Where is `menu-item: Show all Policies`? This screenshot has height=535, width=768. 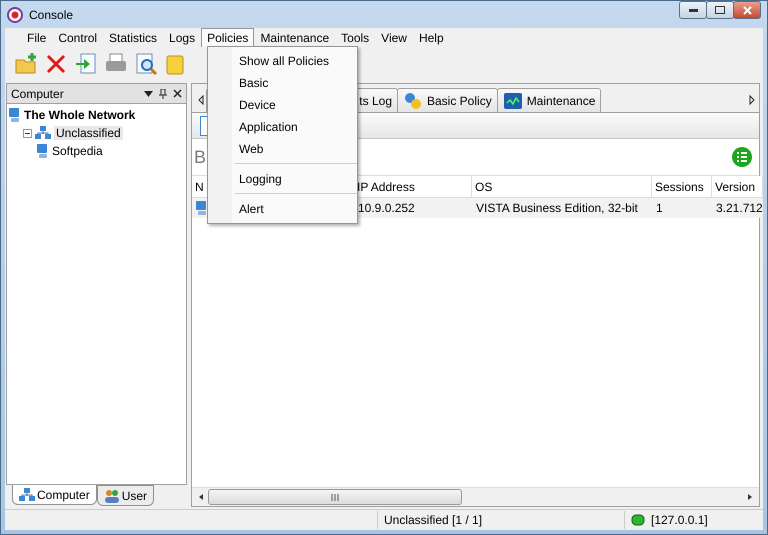
menu-item: Show all Policies is located at coordinates (282, 61).